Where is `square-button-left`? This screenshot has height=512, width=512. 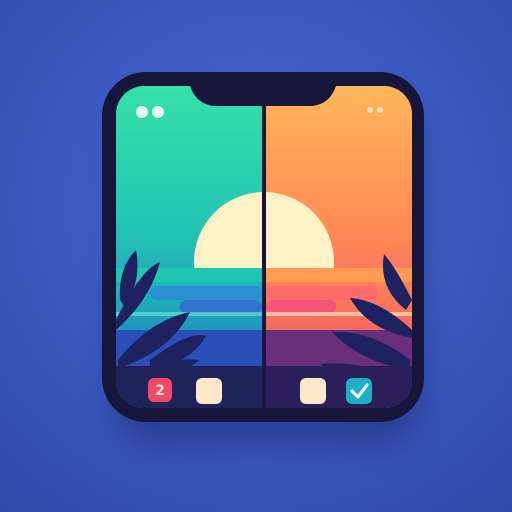 square-button-left is located at coordinates (209, 391).